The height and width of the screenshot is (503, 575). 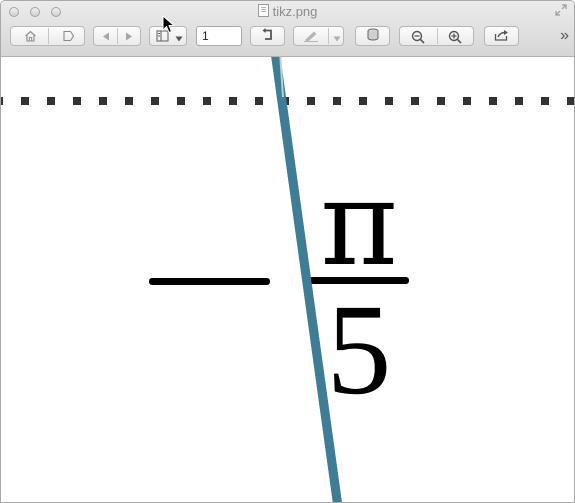 What do you see at coordinates (263, 10) in the screenshot?
I see `document-icon` at bounding box center [263, 10].